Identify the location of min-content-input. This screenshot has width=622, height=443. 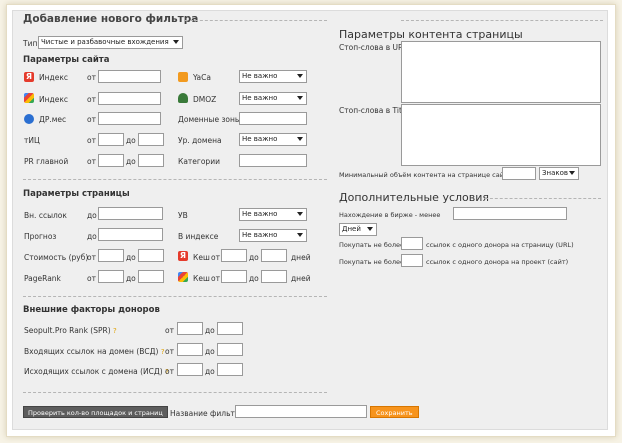
(519, 173).